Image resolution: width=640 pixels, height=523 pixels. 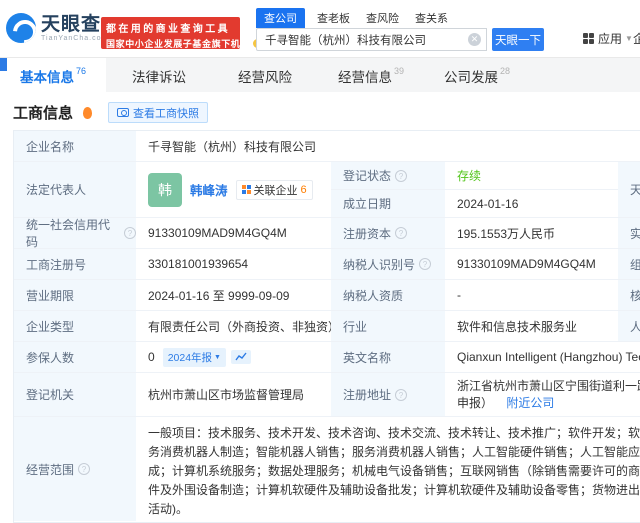 I want to click on legal-rep-label: 法定代表人, so click(x=75, y=189).